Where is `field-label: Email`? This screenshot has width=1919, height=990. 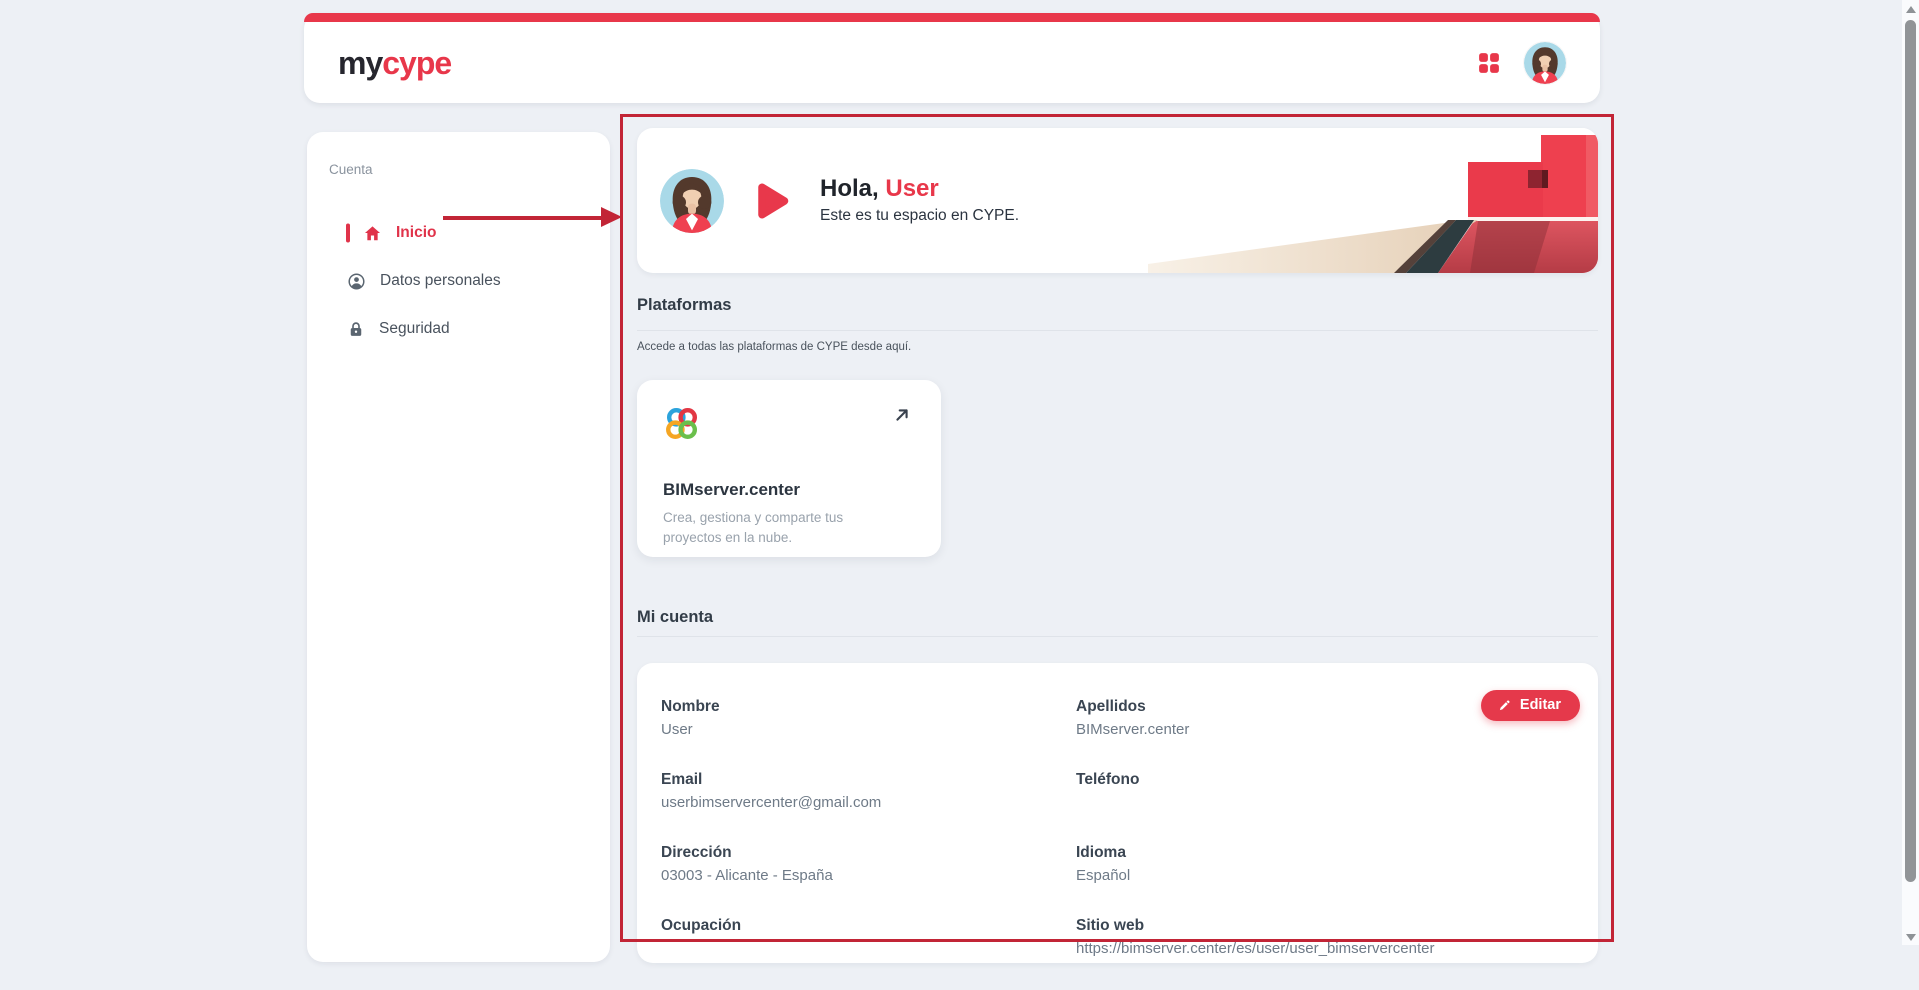
field-label: Email is located at coordinates (682, 779).